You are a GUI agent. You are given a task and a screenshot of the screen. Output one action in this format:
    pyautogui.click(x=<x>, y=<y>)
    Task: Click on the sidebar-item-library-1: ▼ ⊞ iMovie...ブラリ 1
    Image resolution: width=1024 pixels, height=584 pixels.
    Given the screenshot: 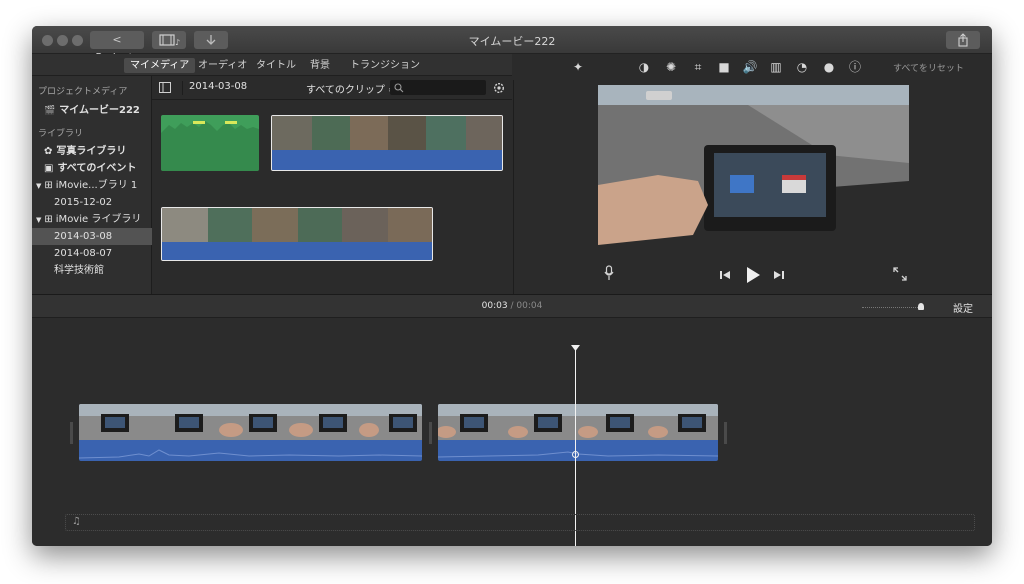 What is the action you would take?
    pyautogui.click(x=92, y=185)
    